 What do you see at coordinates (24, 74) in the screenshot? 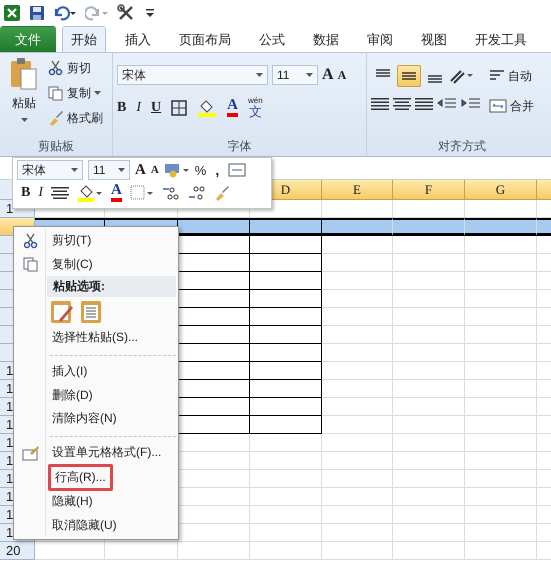
I see `paste-icon` at bounding box center [24, 74].